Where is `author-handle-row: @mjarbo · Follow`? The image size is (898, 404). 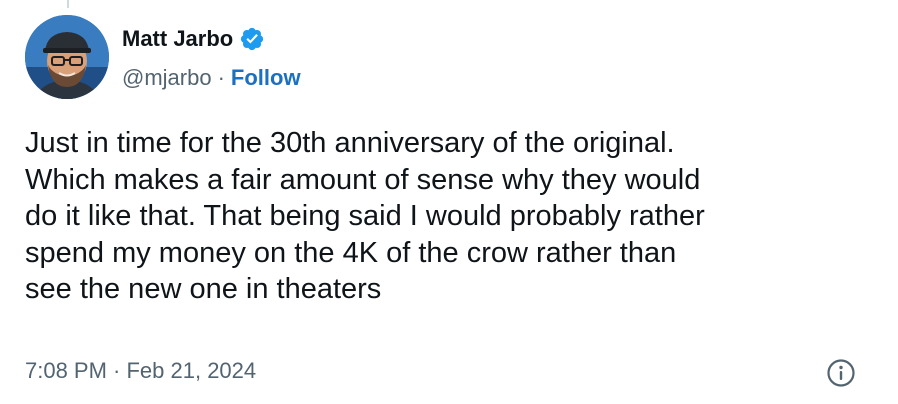
author-handle-row: @mjarbo · Follow is located at coordinates (211, 78).